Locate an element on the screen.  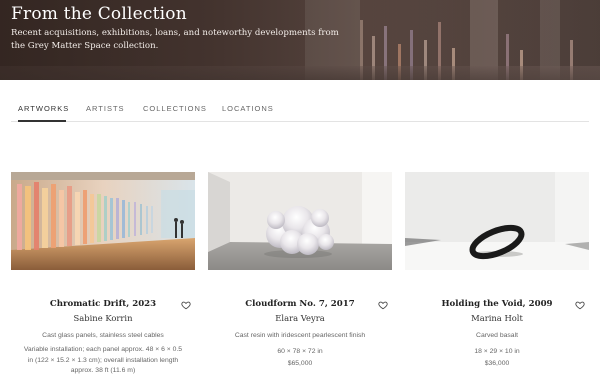
basalt-ring-sculpture-image is located at coordinates (497, 221).